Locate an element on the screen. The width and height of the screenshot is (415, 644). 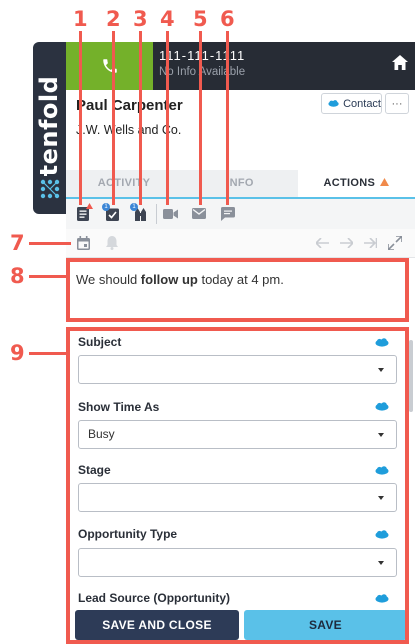
video-icon is located at coordinates (170, 214).